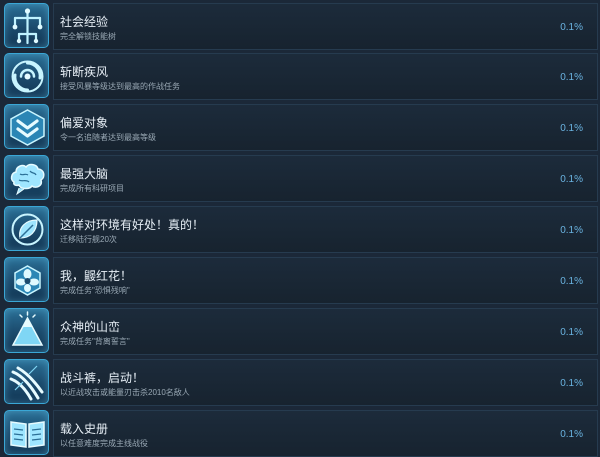  Describe the element at coordinates (325, 331) in the screenshot. I see `achievement-panel: 众神的山峦 完成任务"背离誓言" 0.1%` at that location.